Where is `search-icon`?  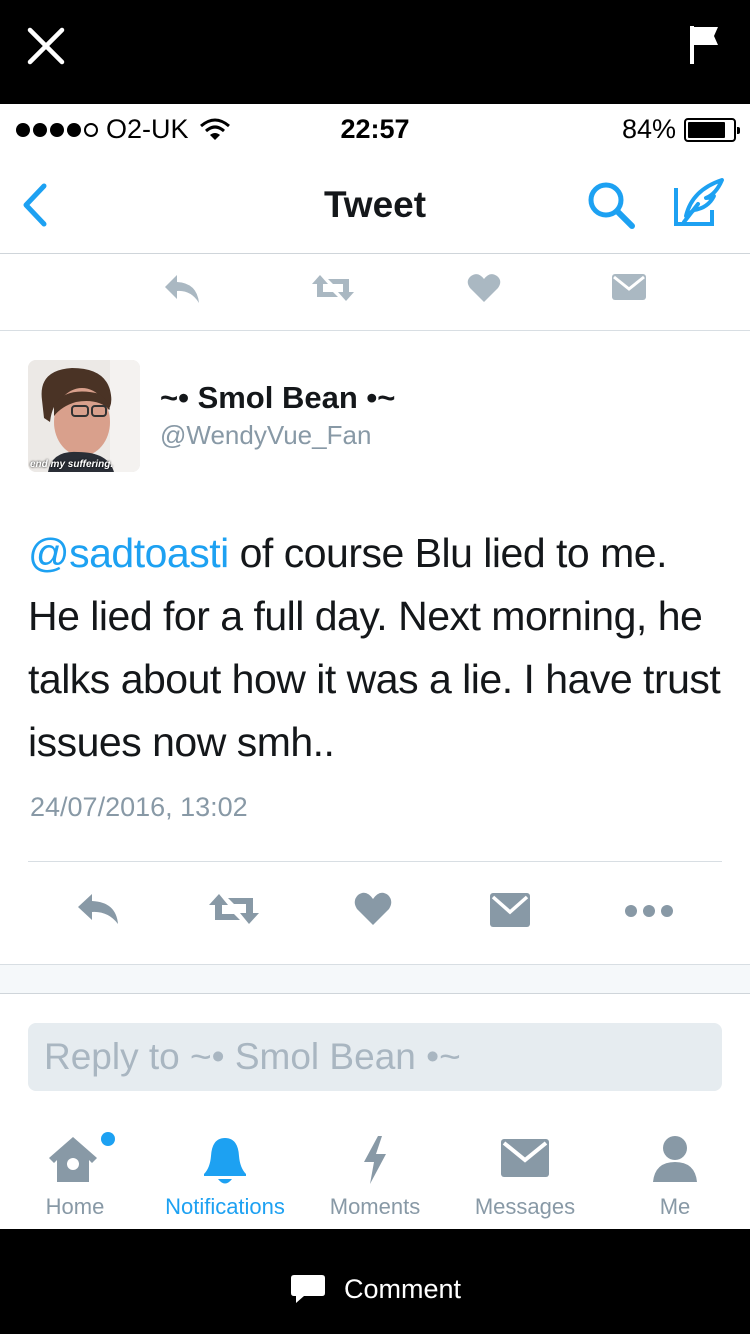 search-icon is located at coordinates (611, 205).